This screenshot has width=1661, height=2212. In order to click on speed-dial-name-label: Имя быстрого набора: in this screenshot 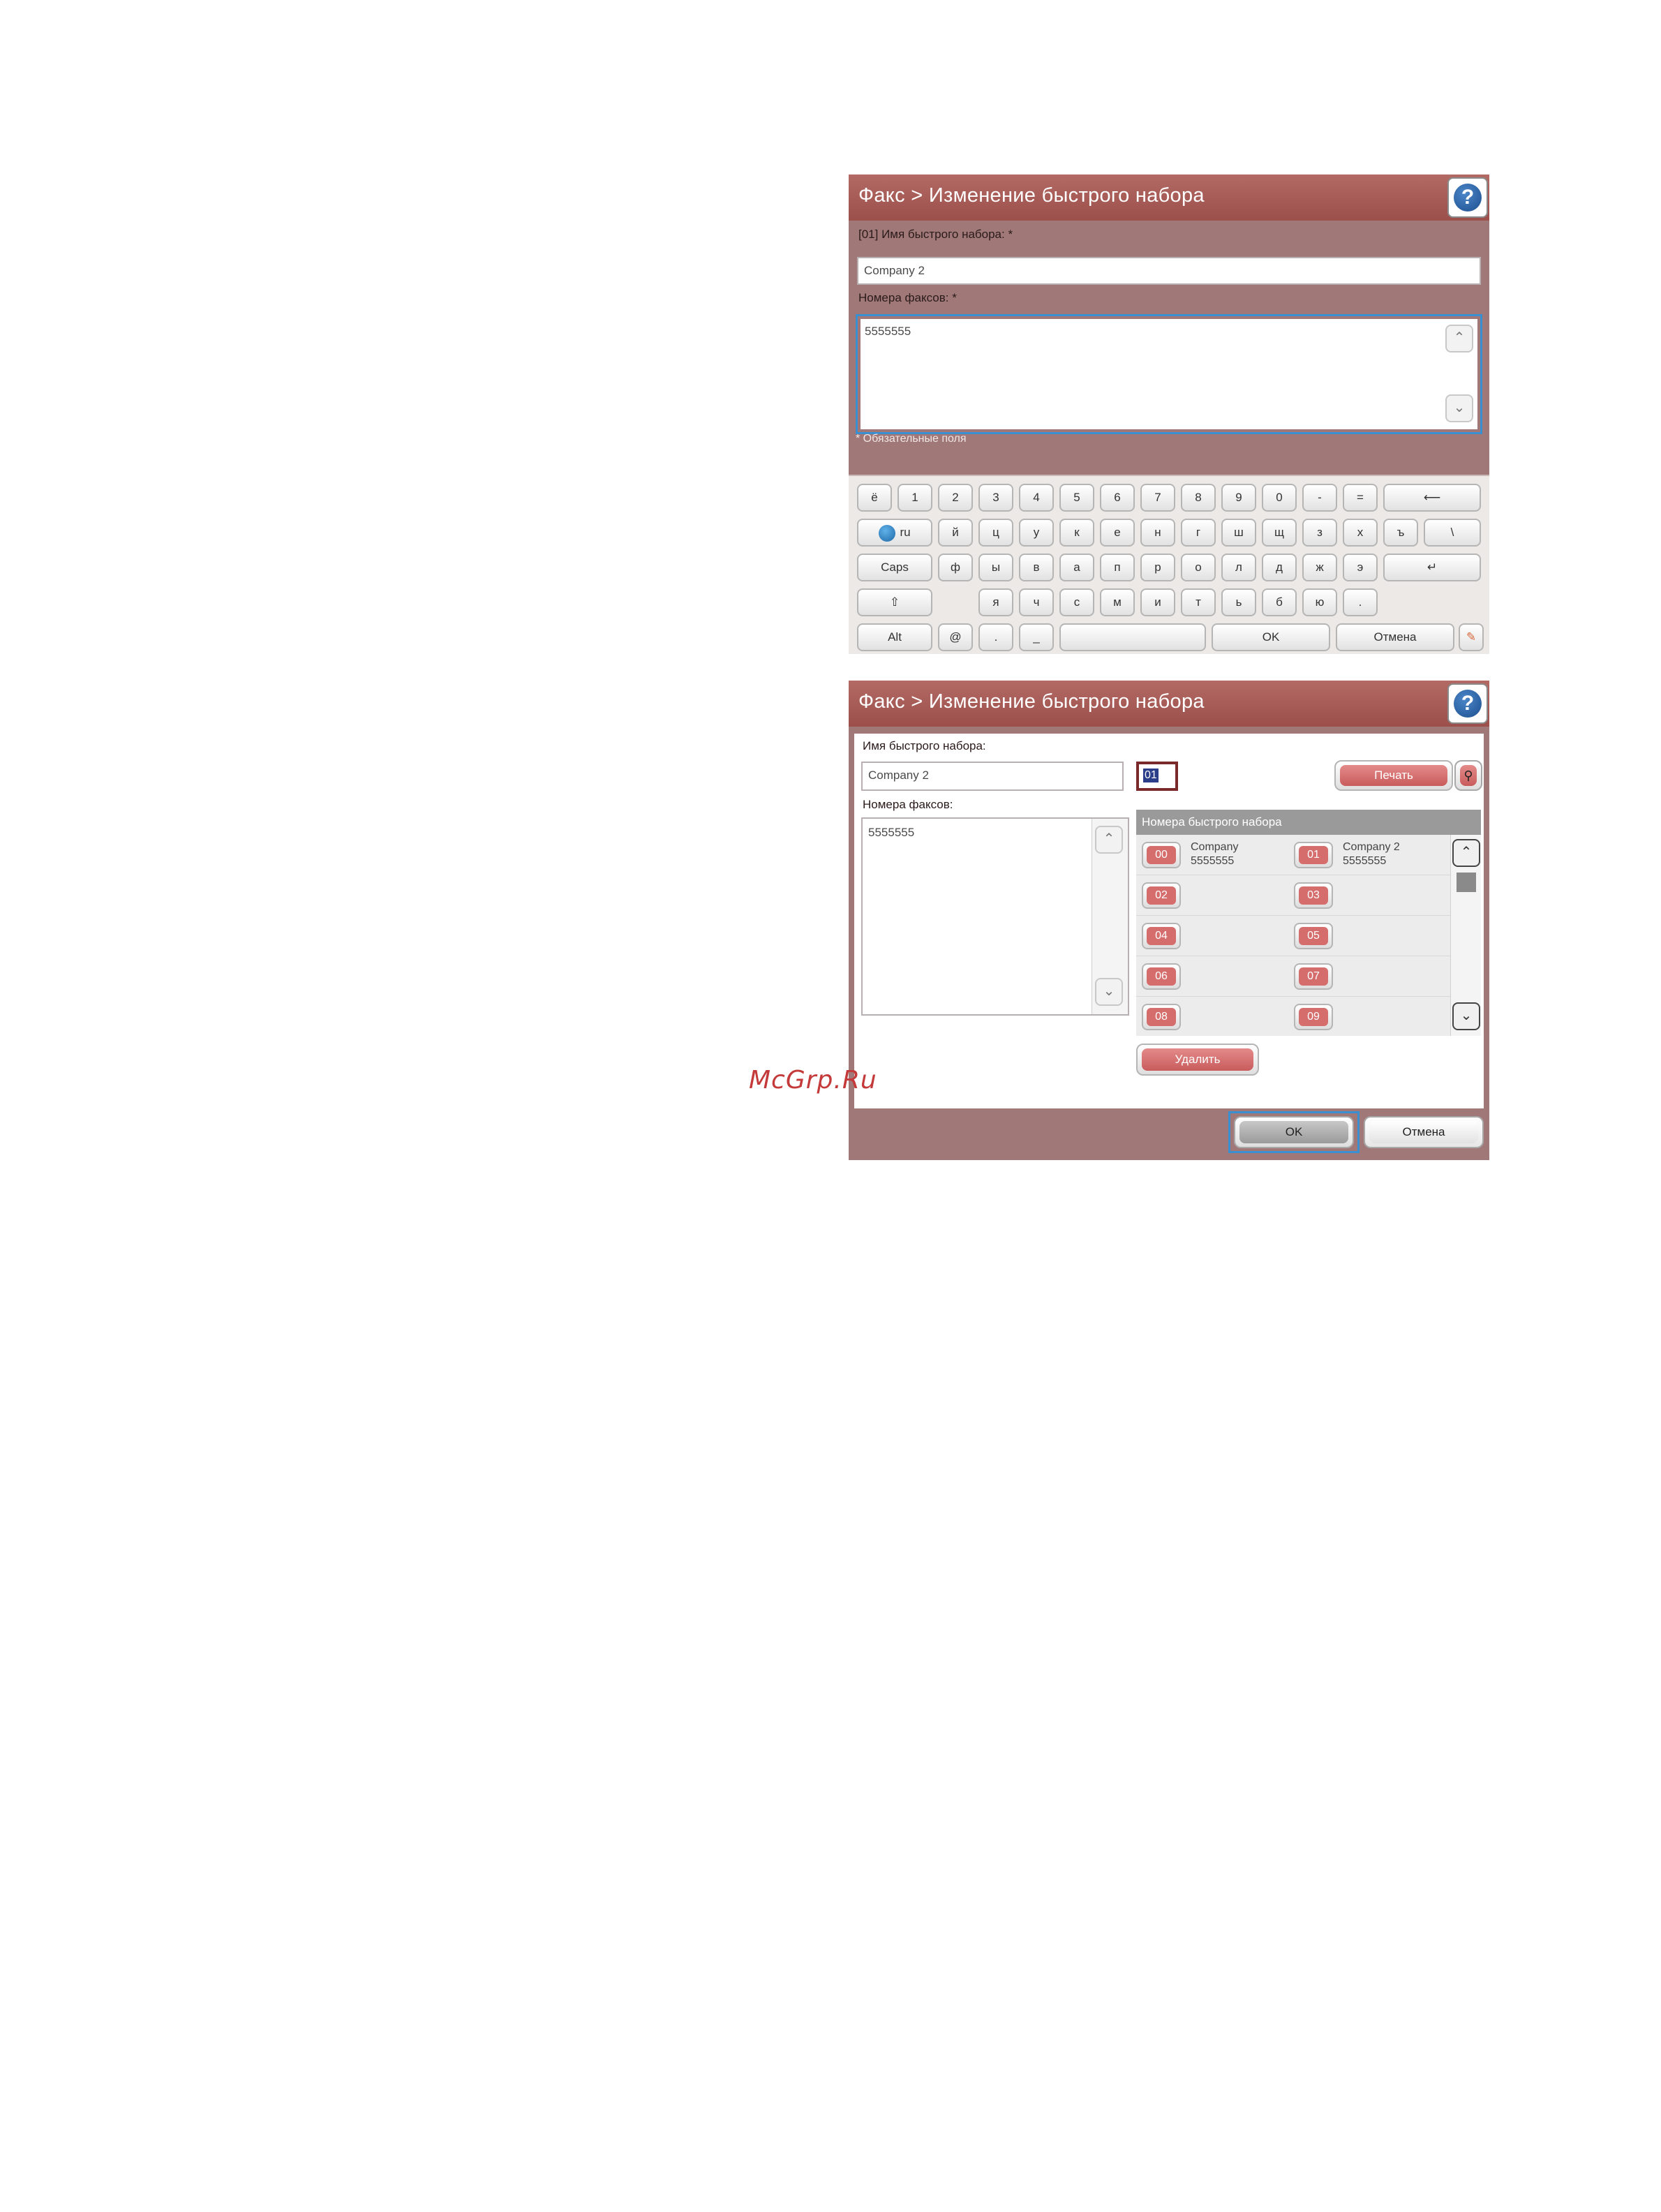, I will do `click(924, 745)`.